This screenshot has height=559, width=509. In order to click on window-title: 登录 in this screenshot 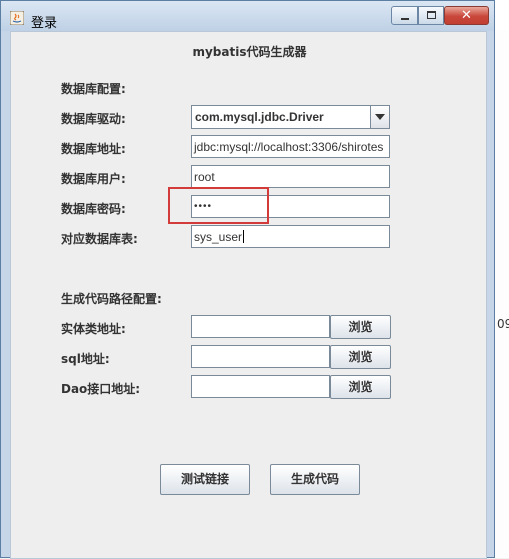, I will do `click(44, 23)`.